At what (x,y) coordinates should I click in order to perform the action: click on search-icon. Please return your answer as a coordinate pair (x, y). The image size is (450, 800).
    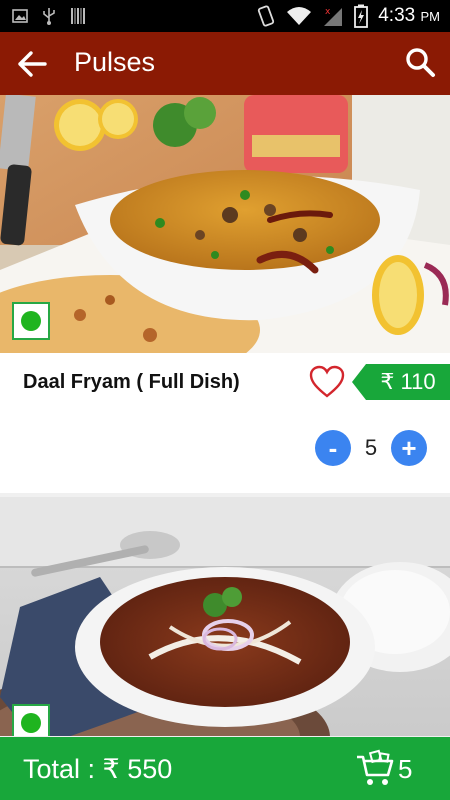
    Looking at the image, I should click on (420, 62).